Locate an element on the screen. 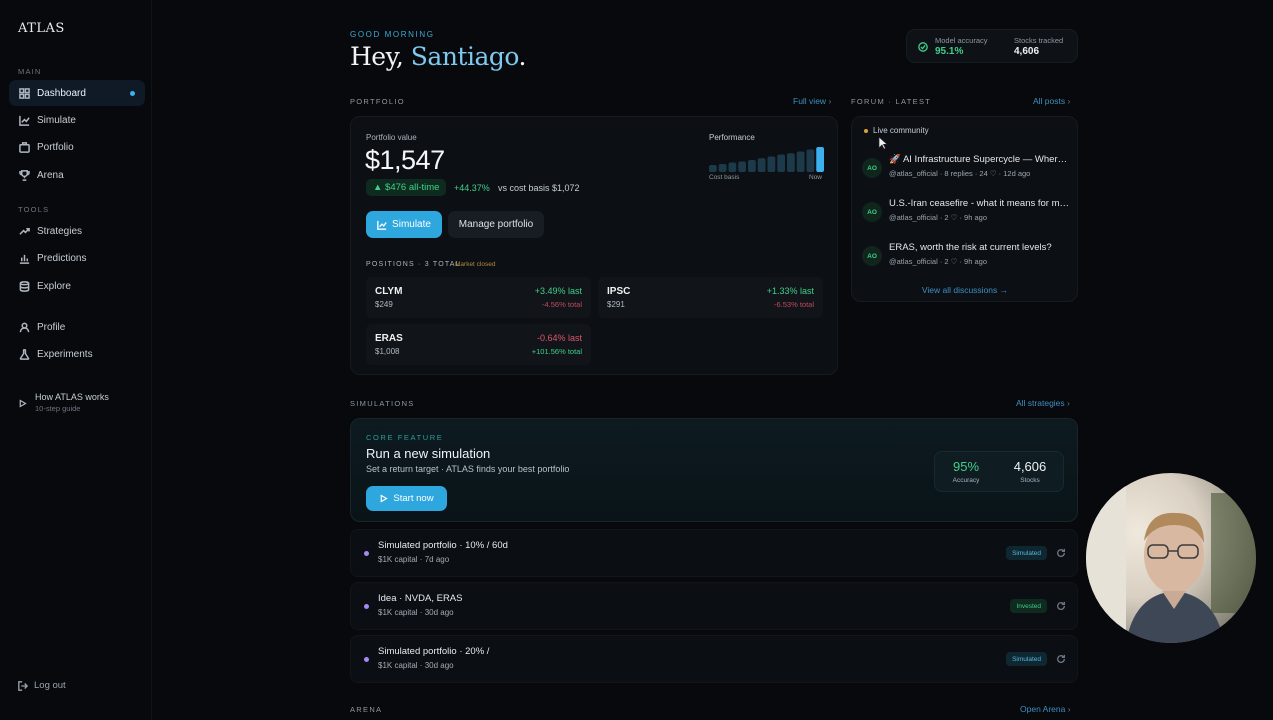  section-label-tools: TOOLS is located at coordinates (34, 209).